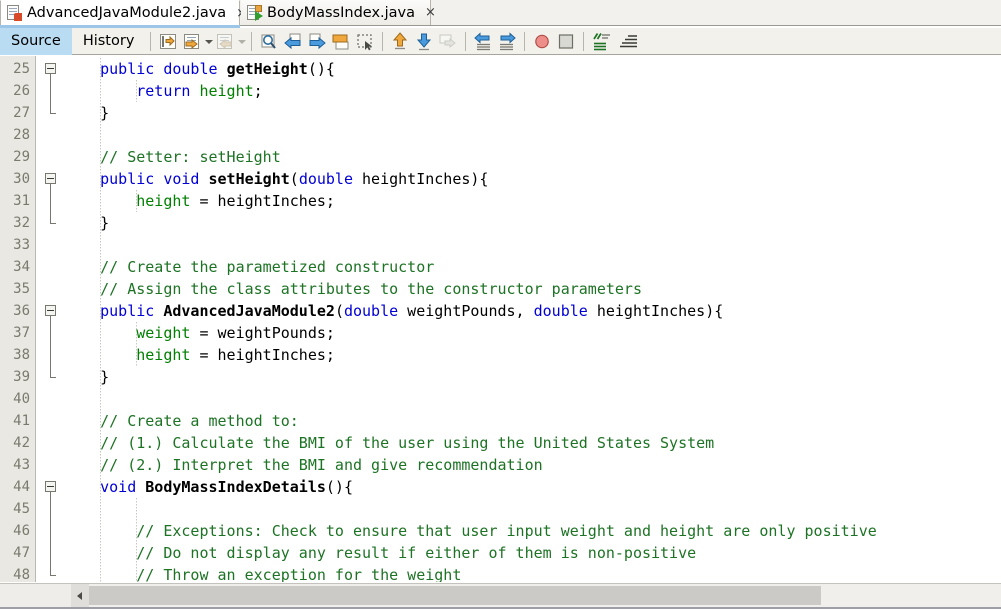  I want to click on code-line: weight = weightPounds;, so click(235, 333).